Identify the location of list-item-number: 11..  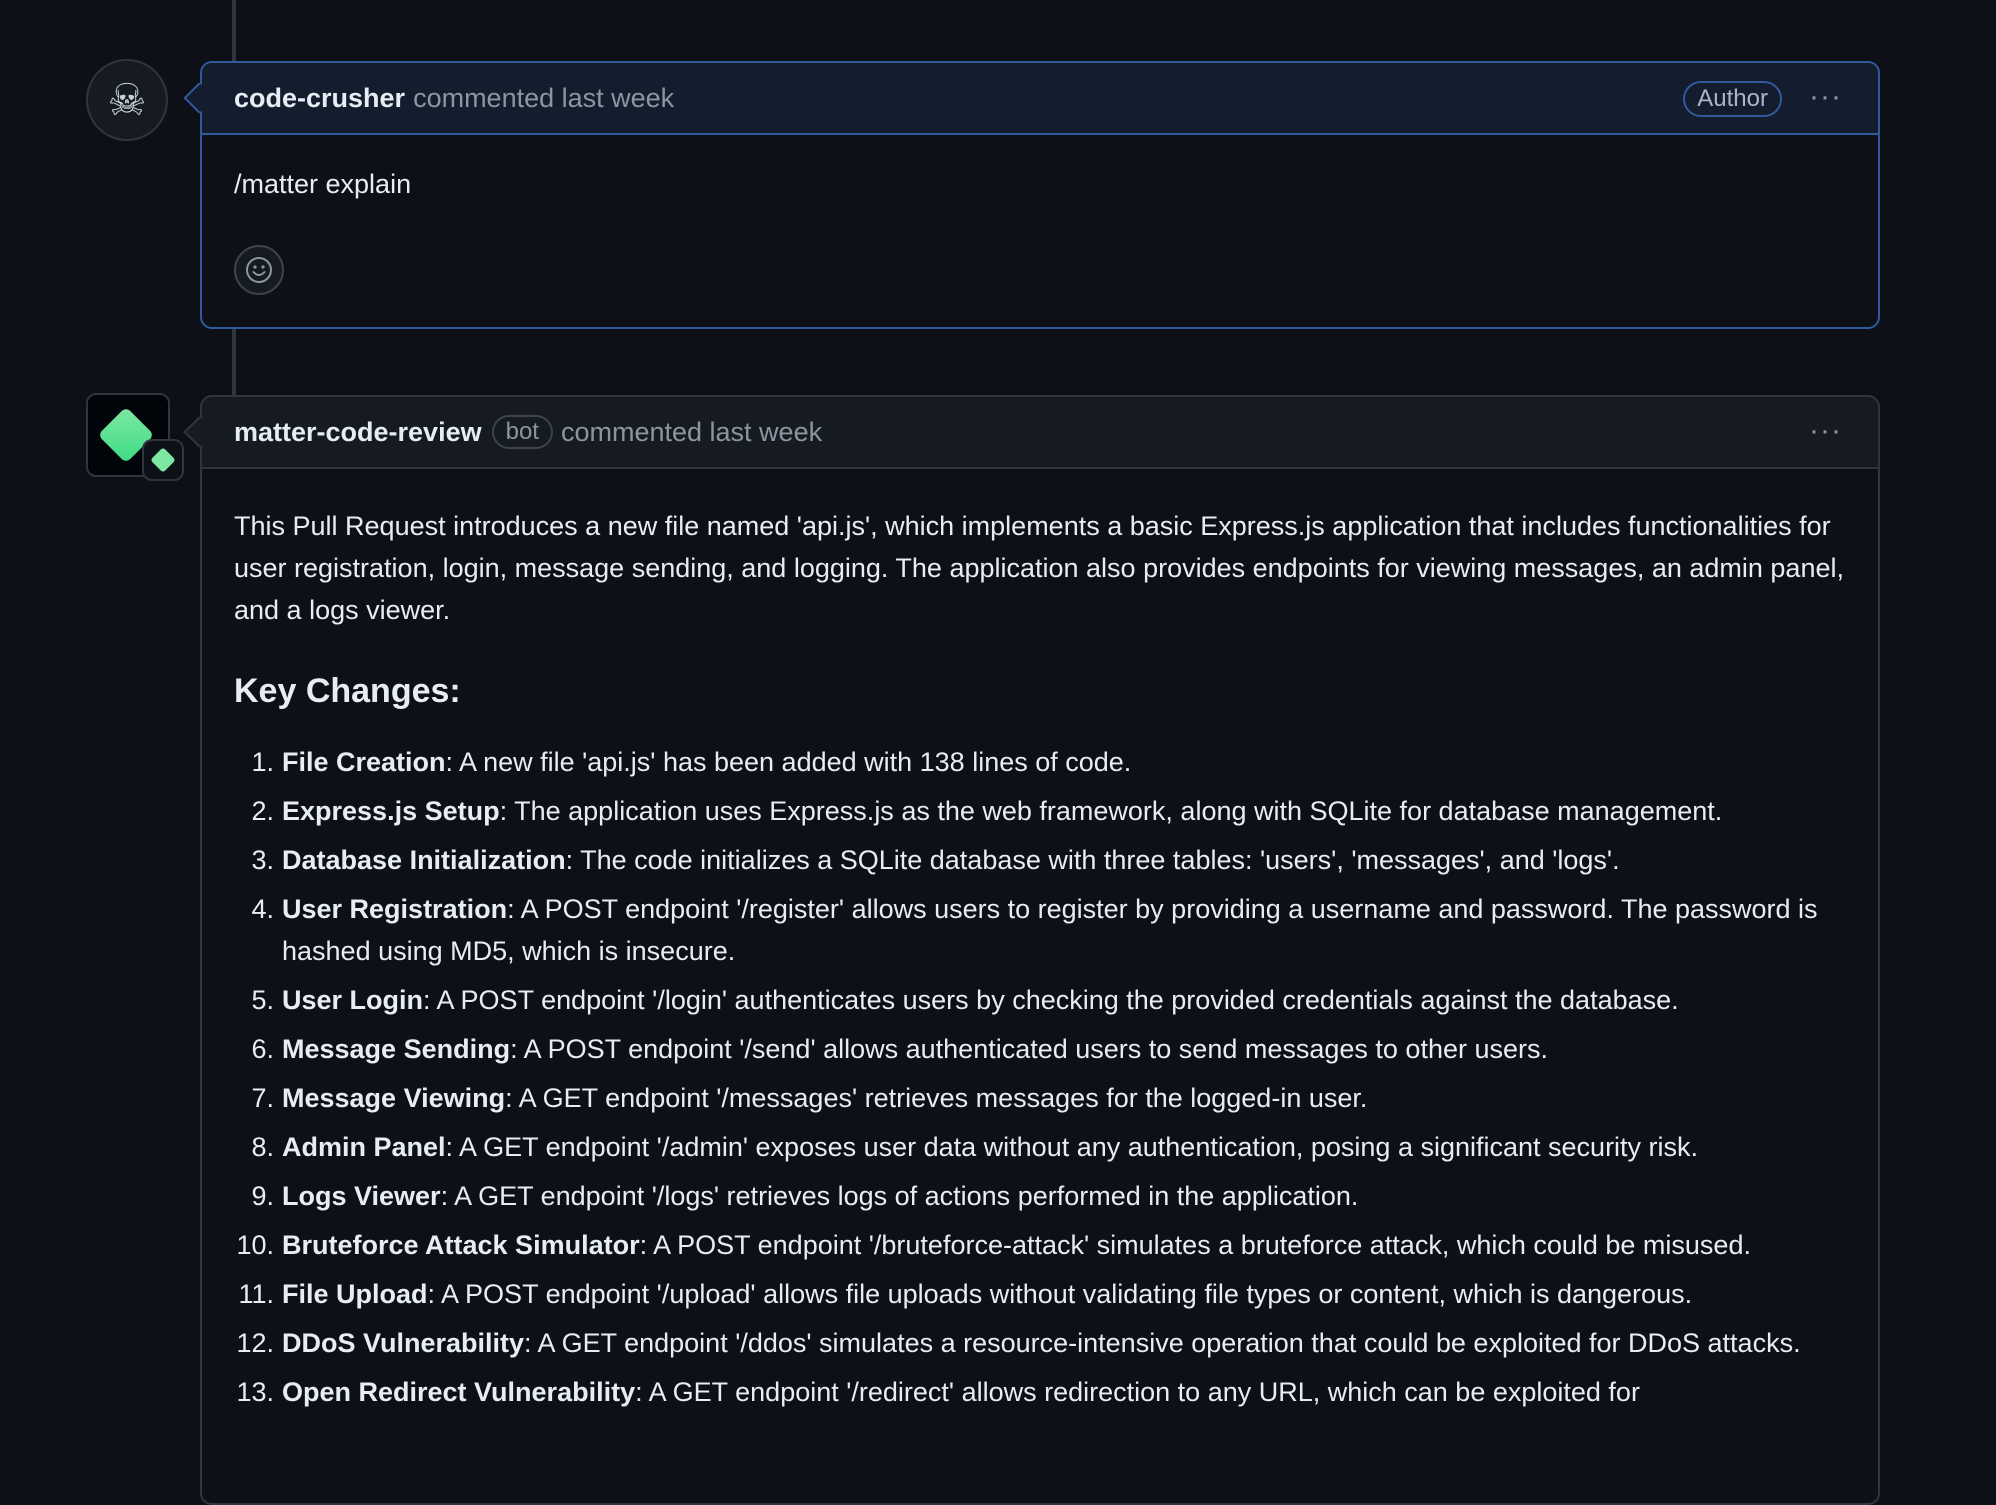
(256, 1294).